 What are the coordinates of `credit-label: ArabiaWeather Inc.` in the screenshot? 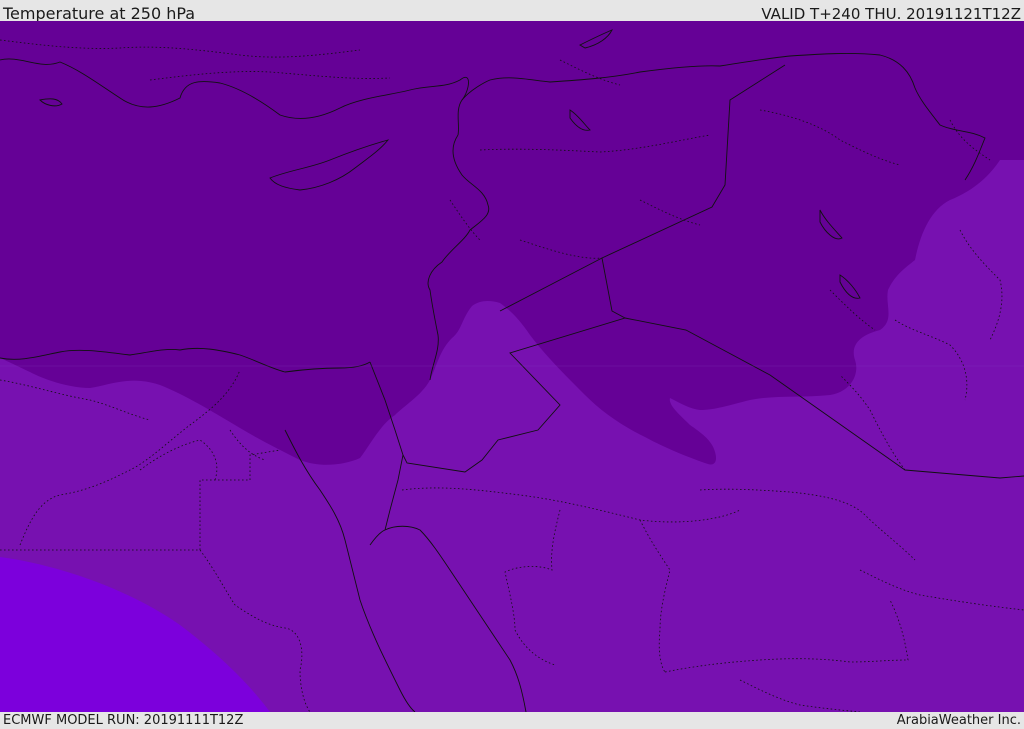 It's located at (958, 720).